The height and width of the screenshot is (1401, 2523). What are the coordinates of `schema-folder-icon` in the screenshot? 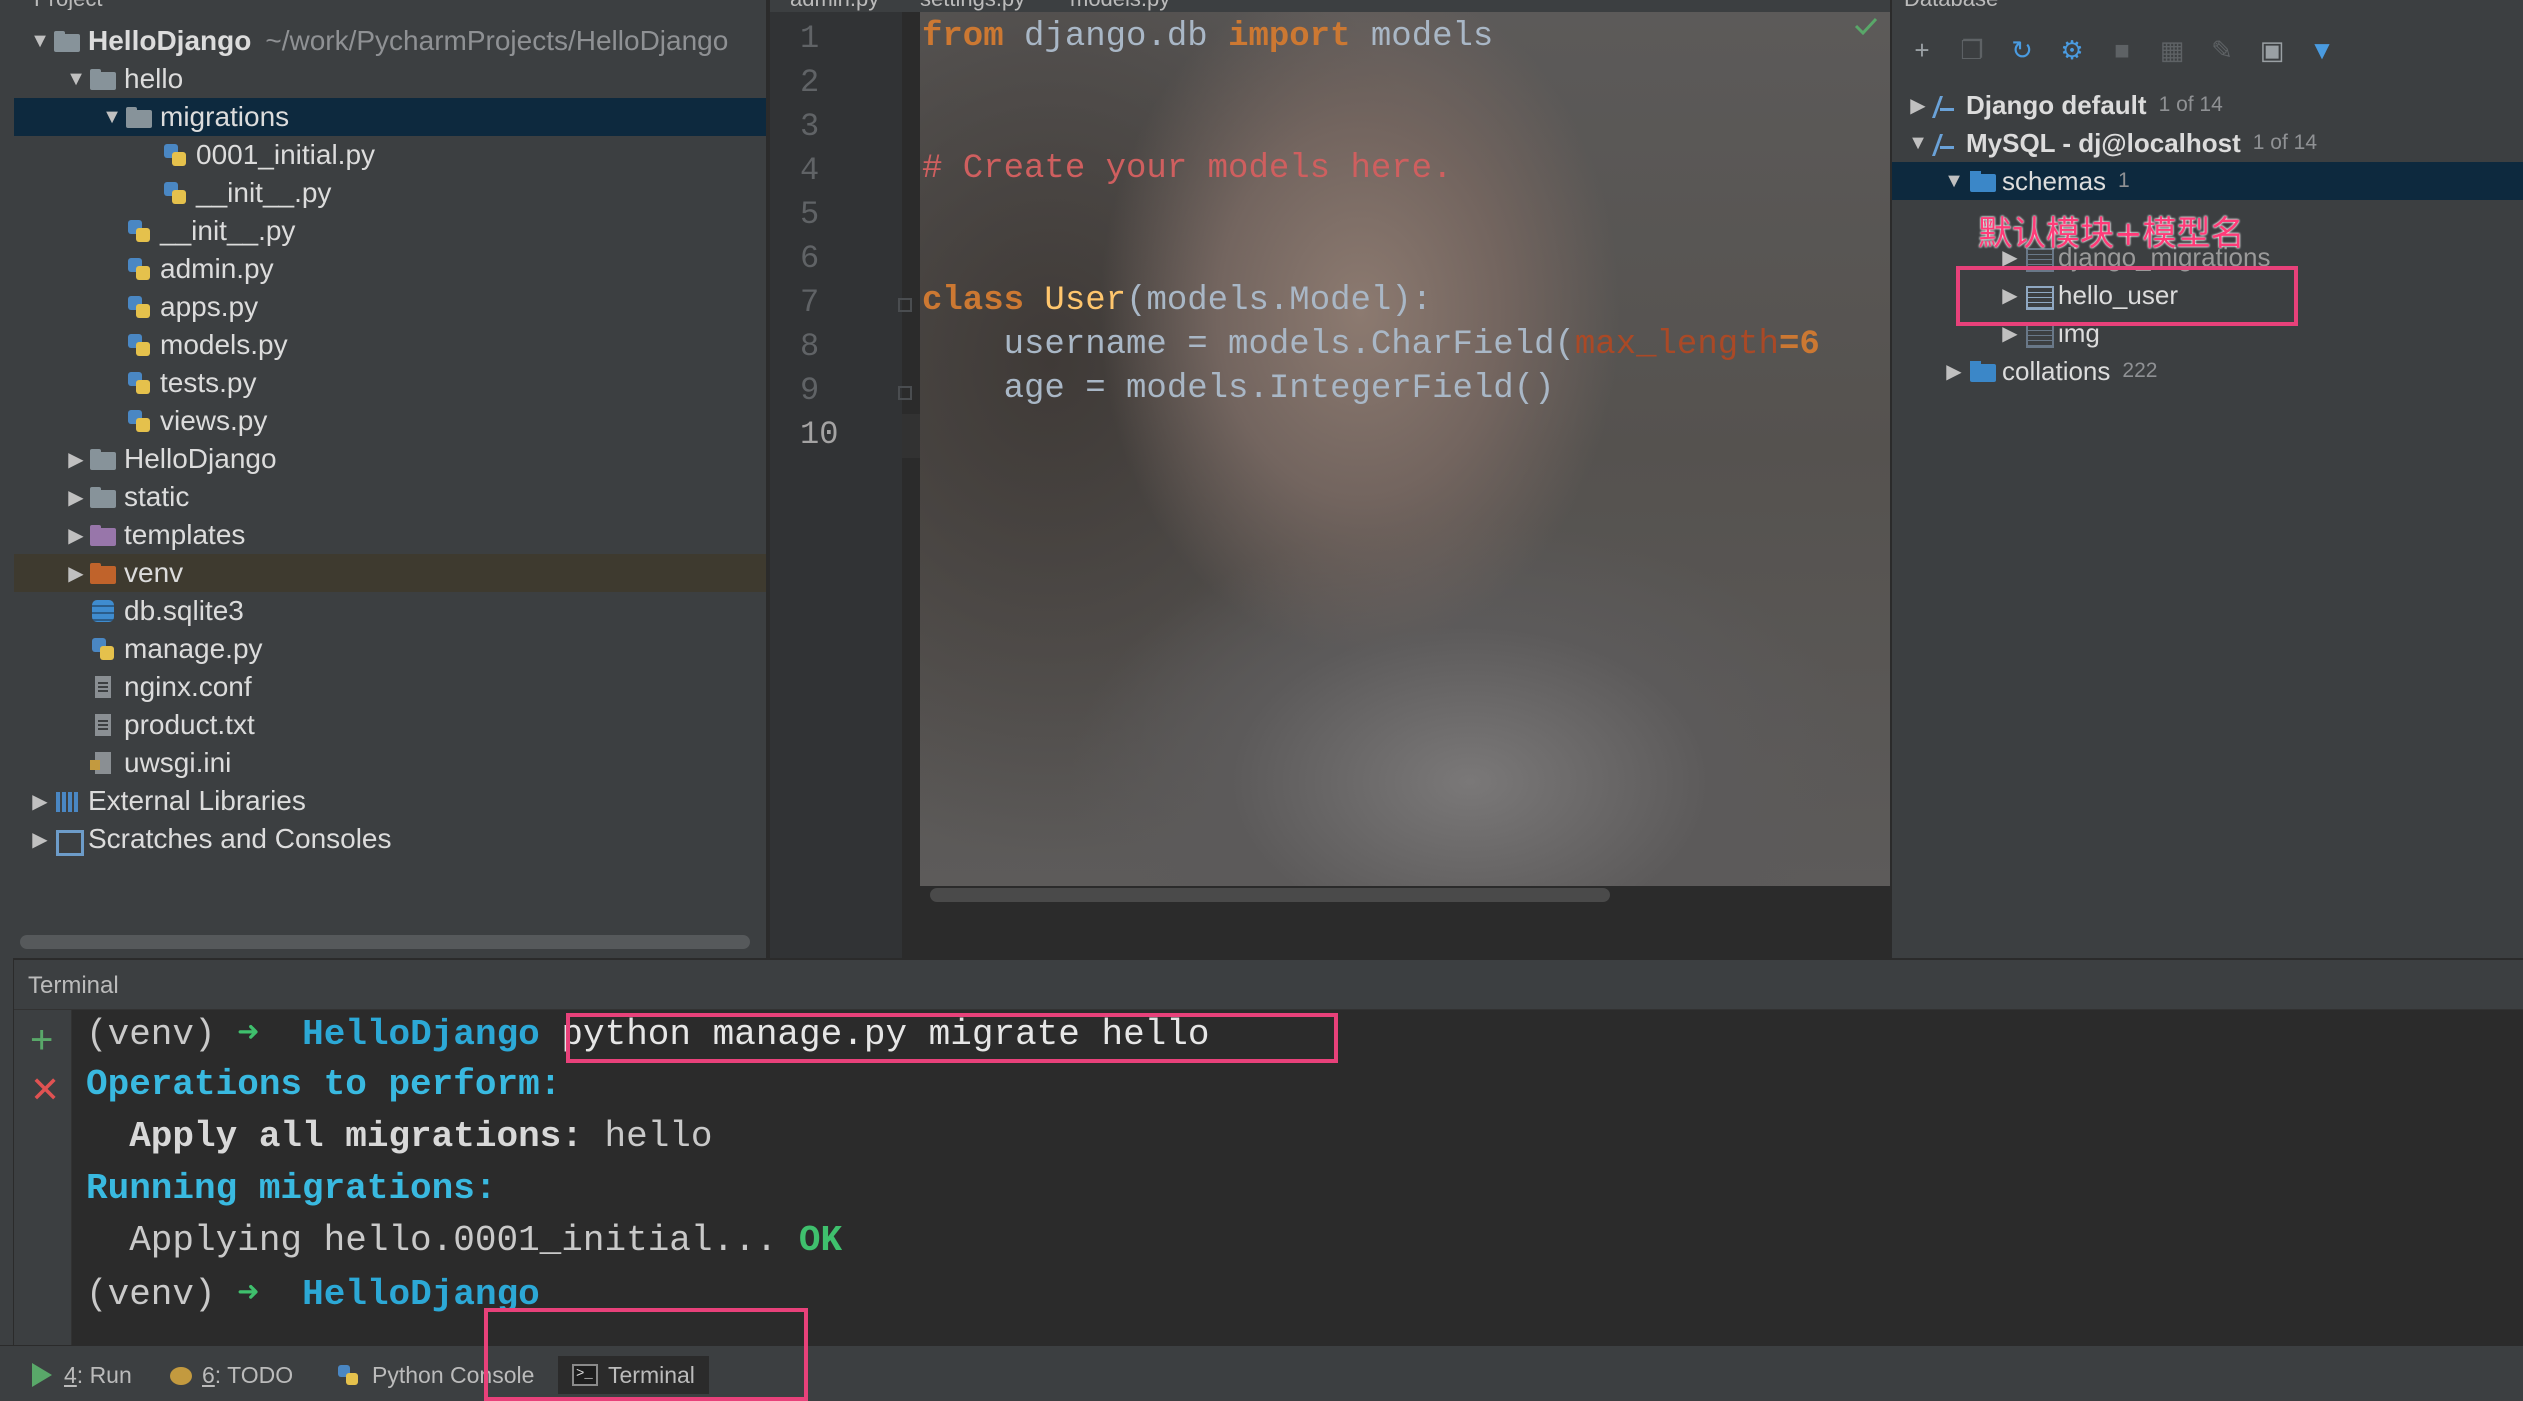 It's located at (1981, 181).